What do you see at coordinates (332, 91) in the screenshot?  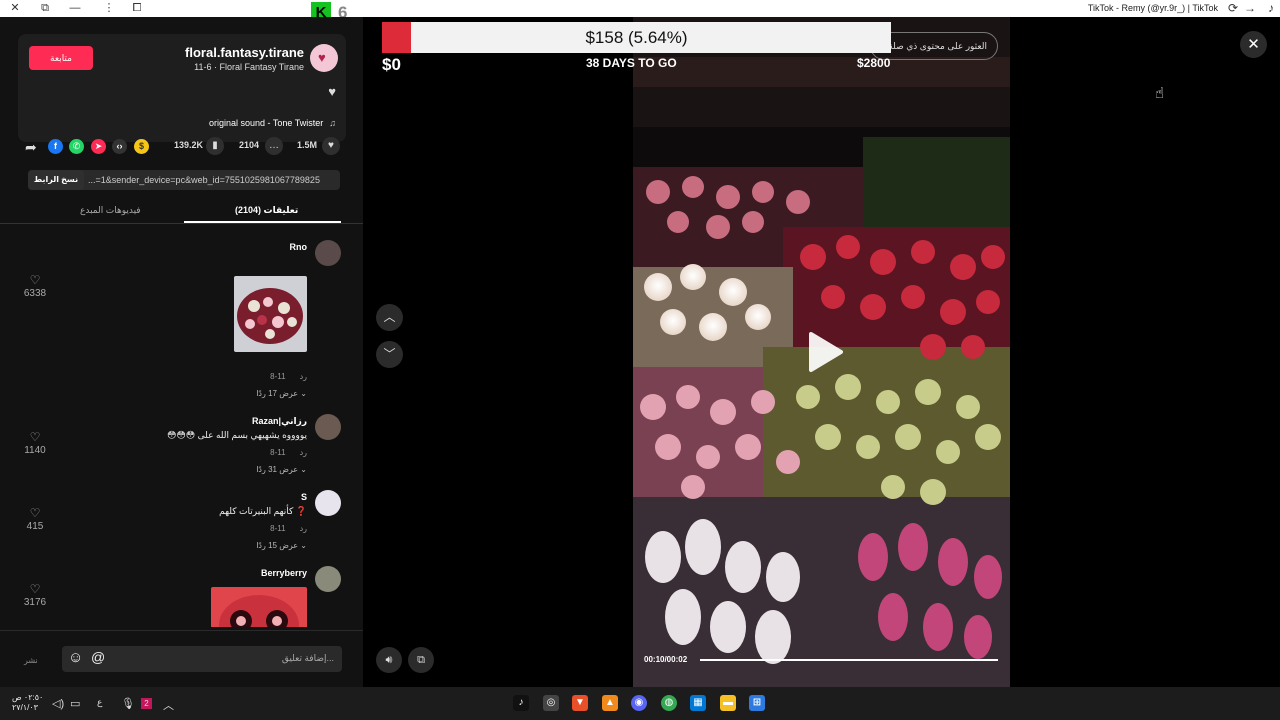 I see `heart-icon: ♥` at bounding box center [332, 91].